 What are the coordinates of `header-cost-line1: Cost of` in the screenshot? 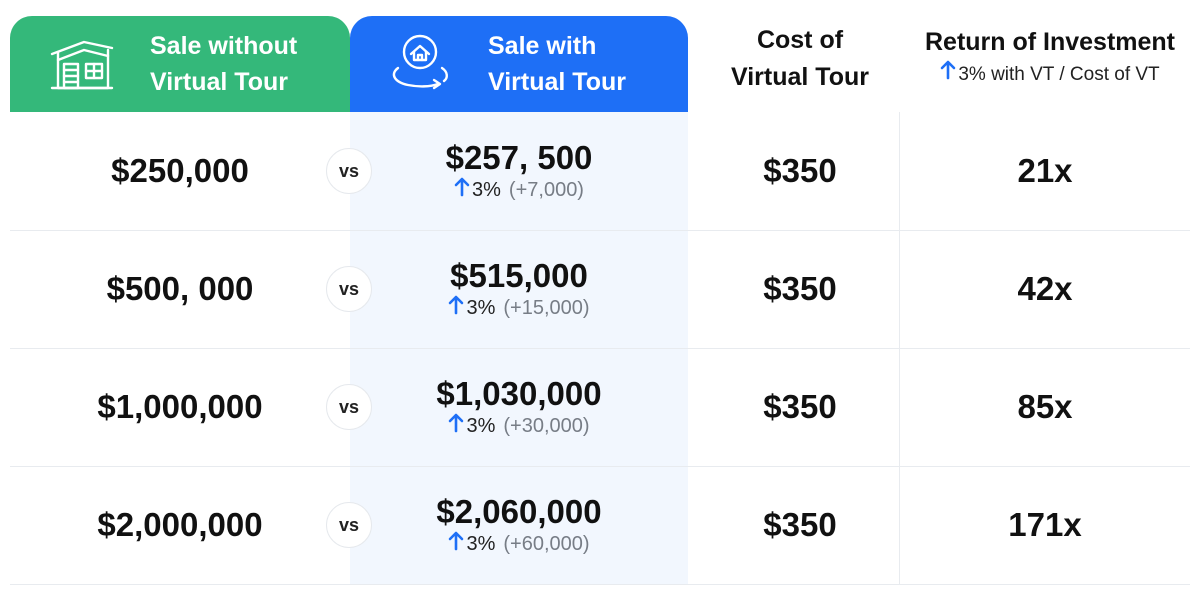 It's located at (800, 40).